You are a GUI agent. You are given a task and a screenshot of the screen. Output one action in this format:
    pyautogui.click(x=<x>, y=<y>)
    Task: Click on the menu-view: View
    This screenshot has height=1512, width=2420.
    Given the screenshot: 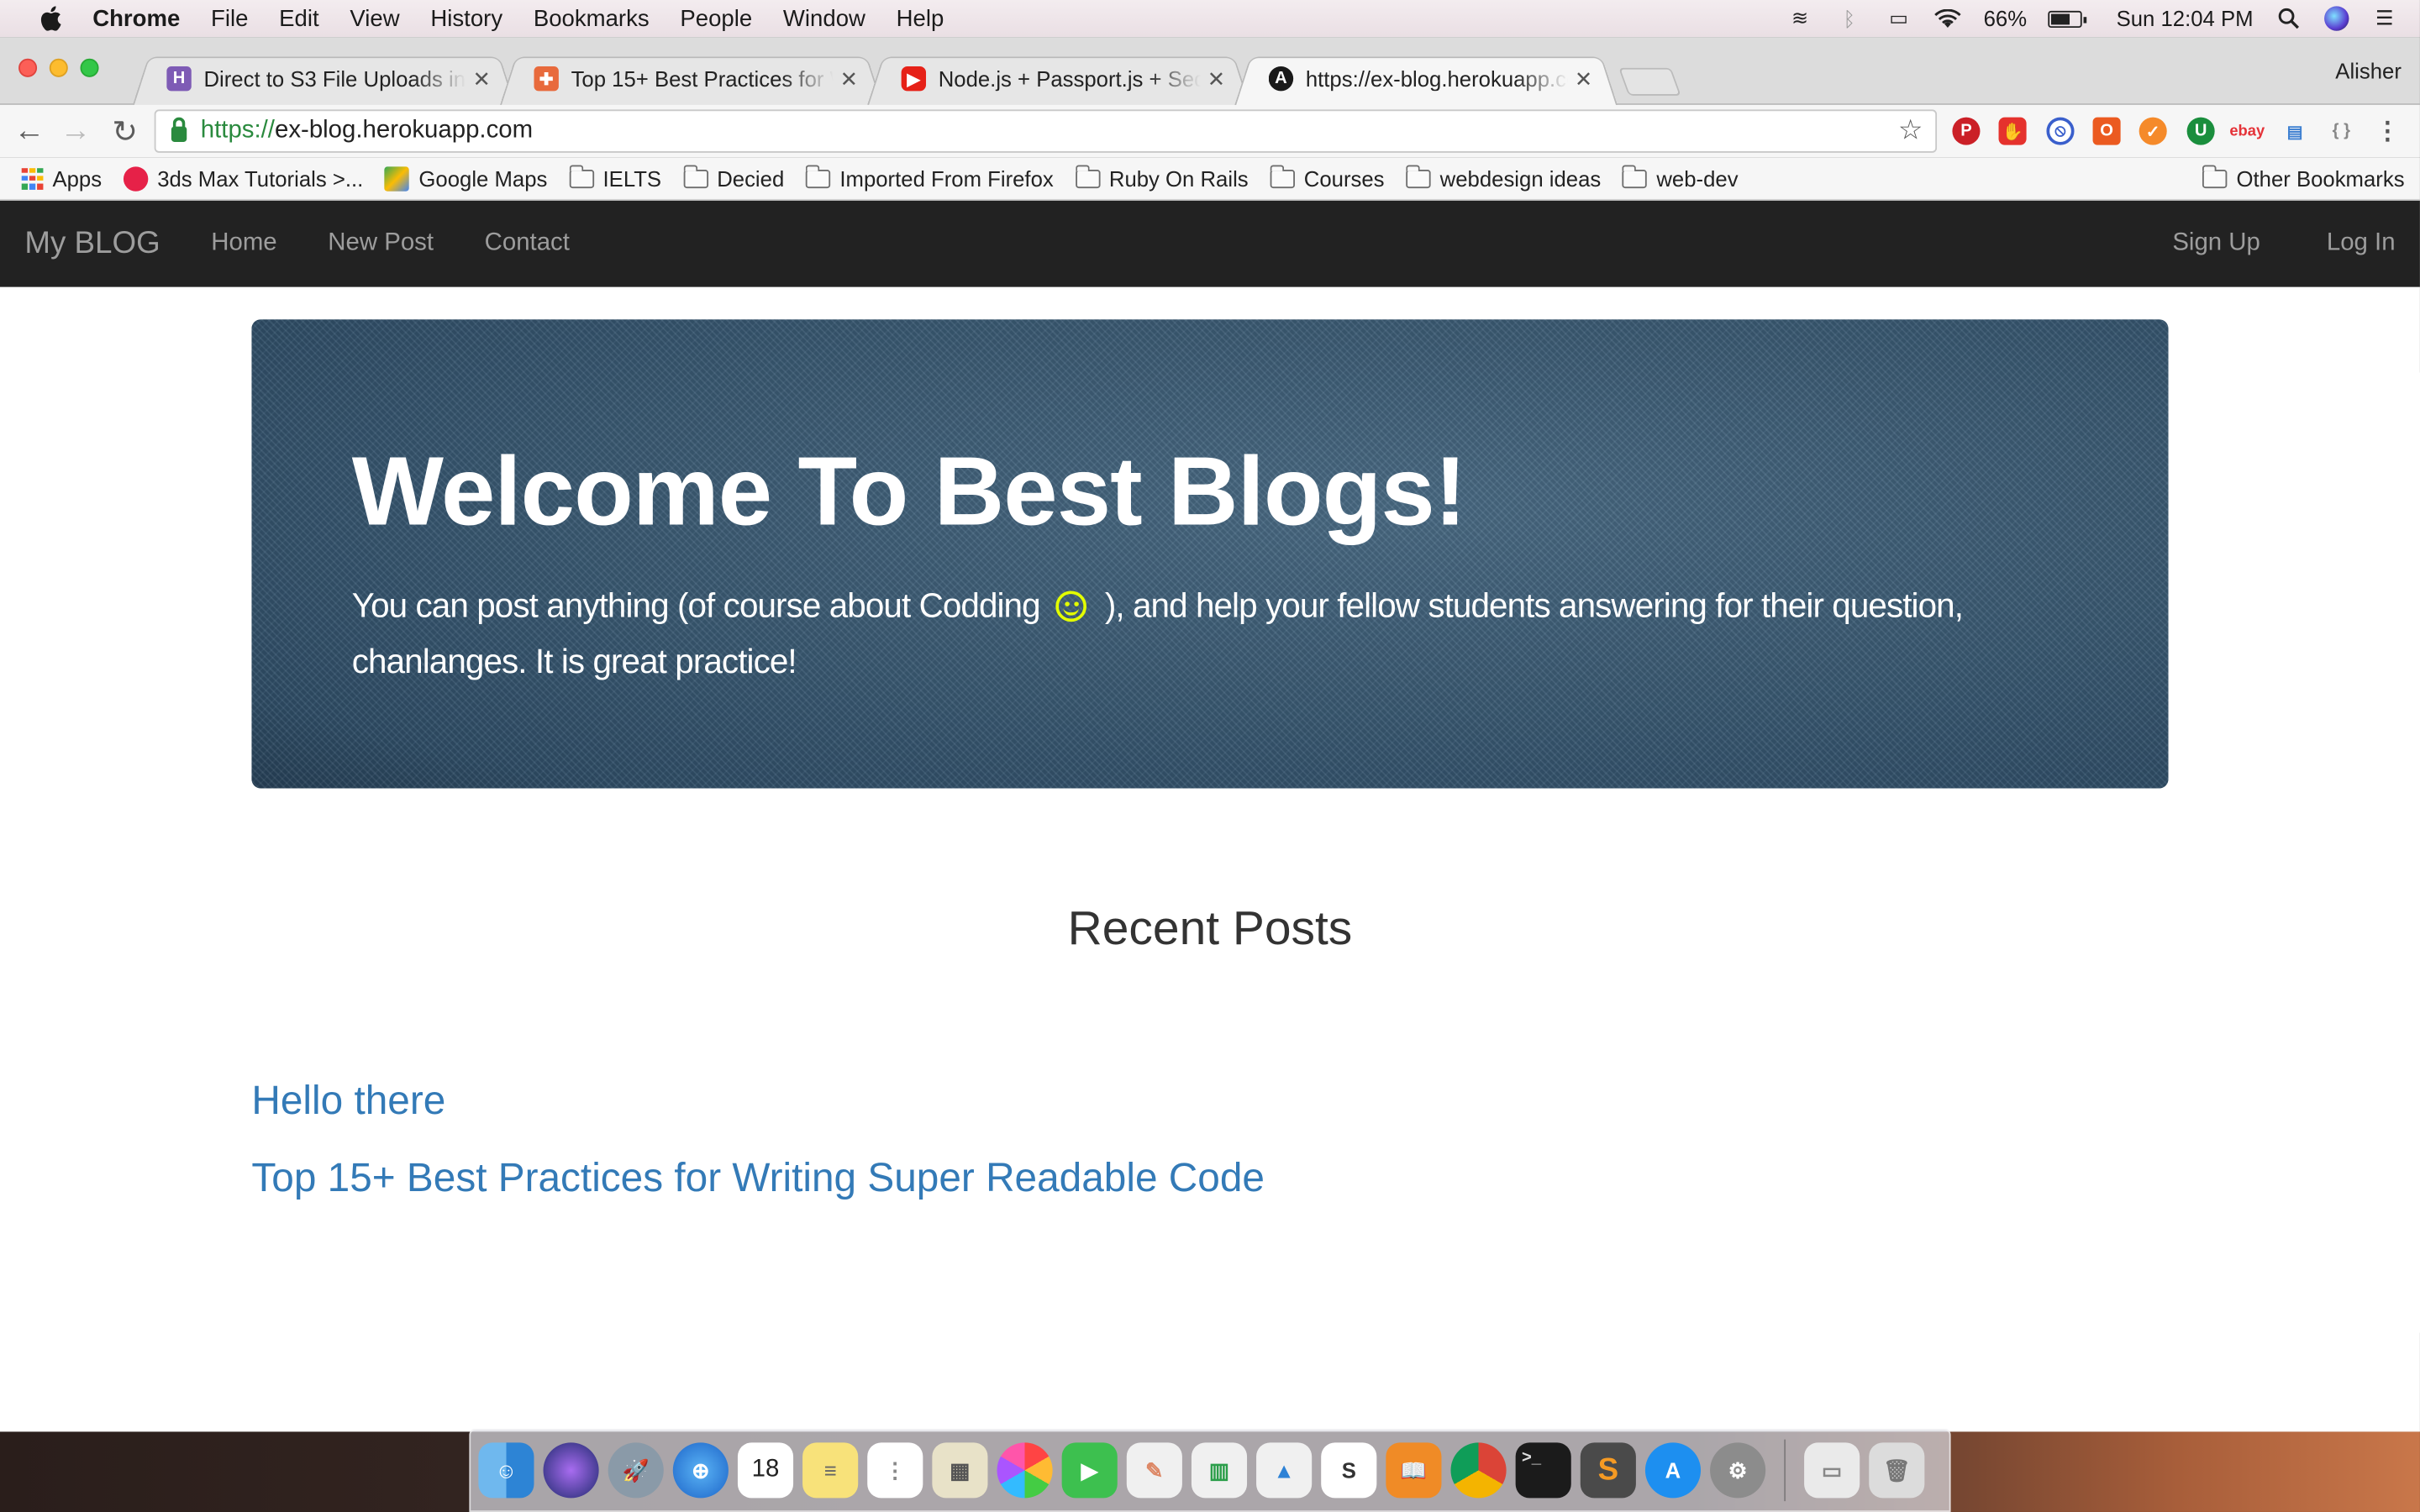 What is the action you would take?
    pyautogui.click(x=374, y=18)
    